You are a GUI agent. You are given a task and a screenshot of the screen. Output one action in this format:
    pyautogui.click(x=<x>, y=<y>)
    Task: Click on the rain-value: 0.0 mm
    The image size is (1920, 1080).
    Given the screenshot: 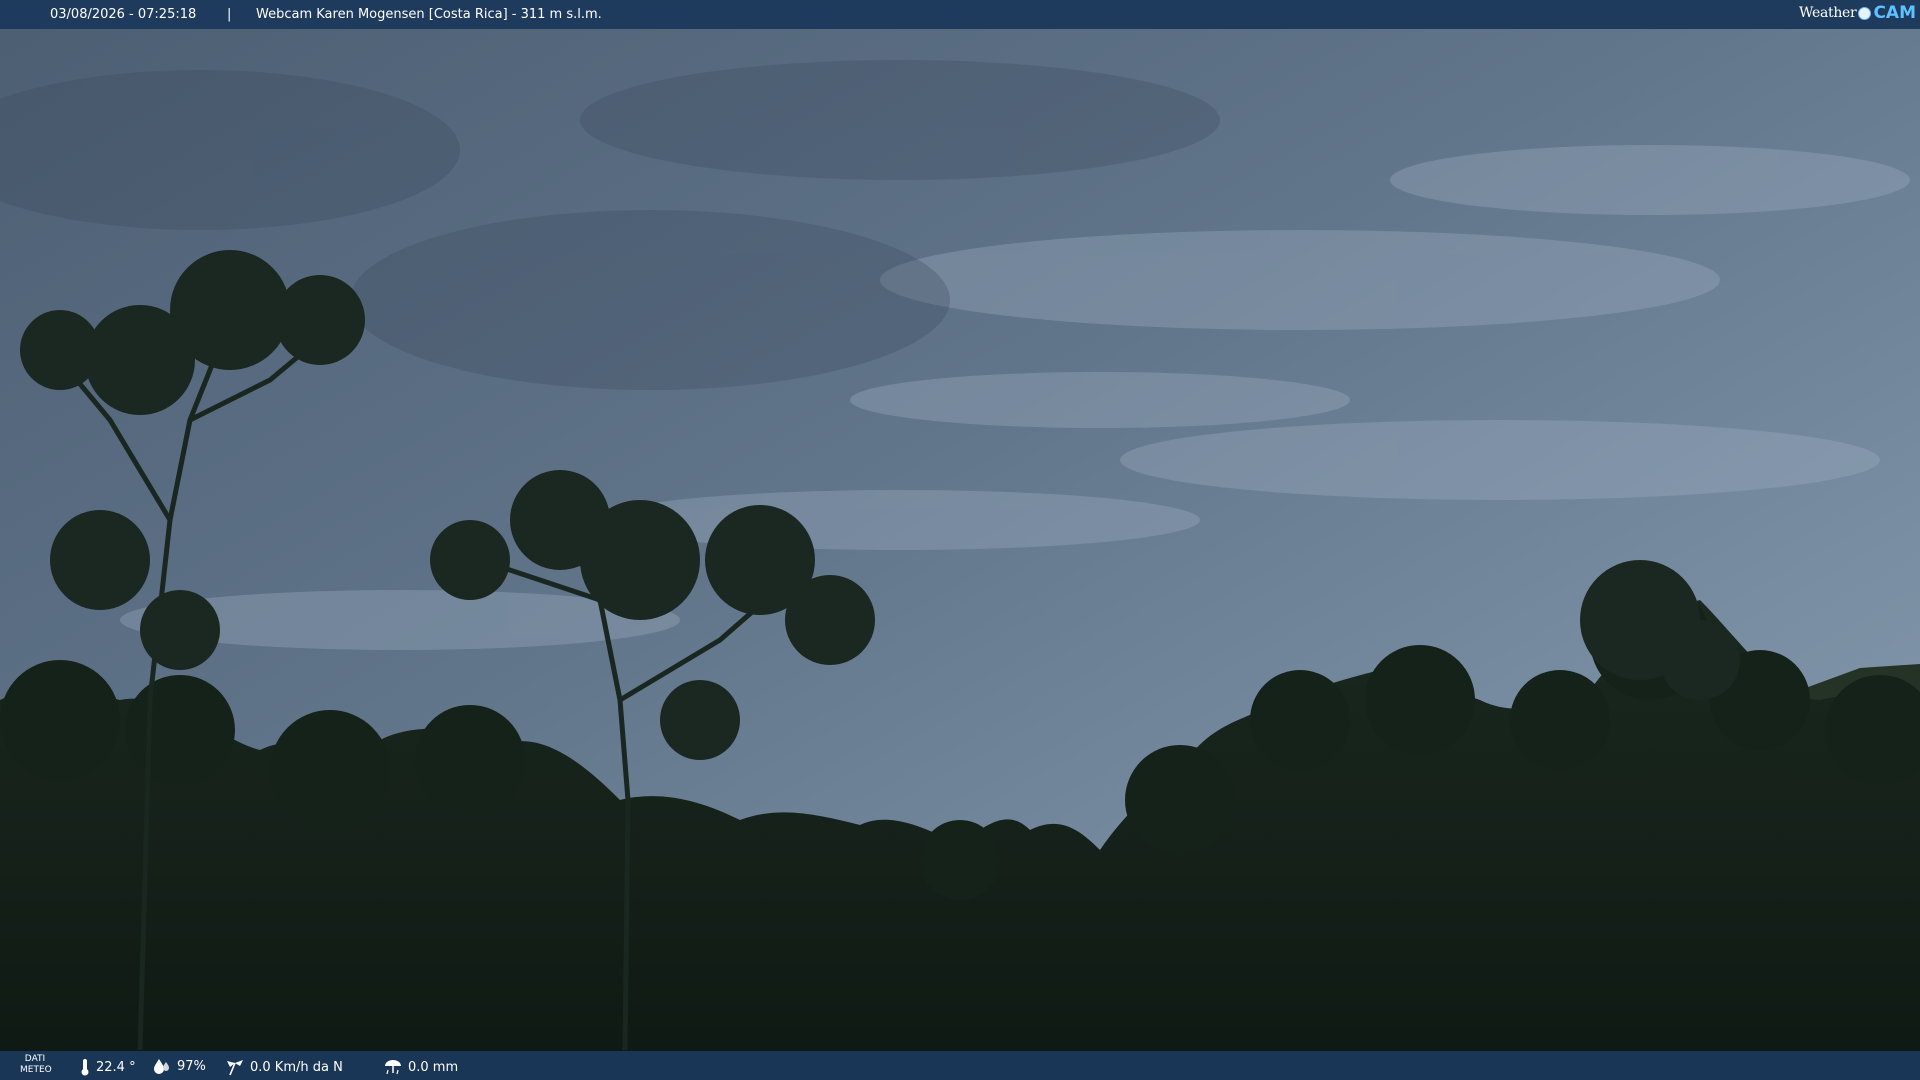 What is the action you would take?
    pyautogui.click(x=433, y=1067)
    